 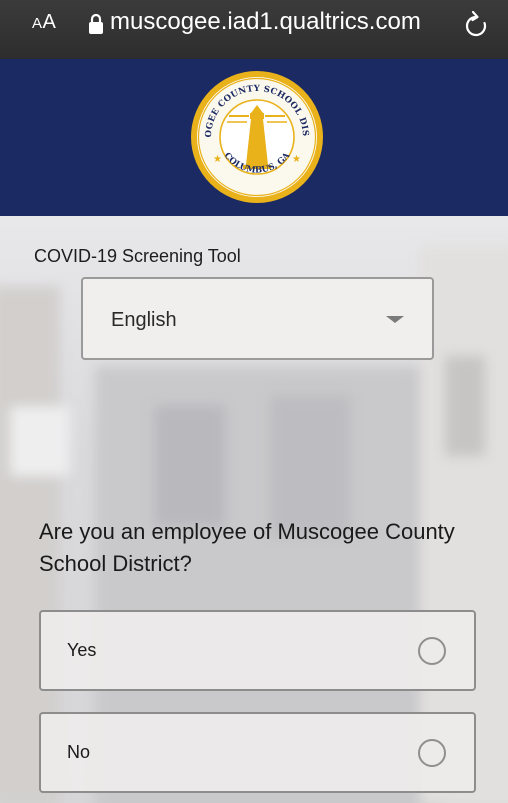 What do you see at coordinates (257, 318) in the screenshot?
I see `language-select: English` at bounding box center [257, 318].